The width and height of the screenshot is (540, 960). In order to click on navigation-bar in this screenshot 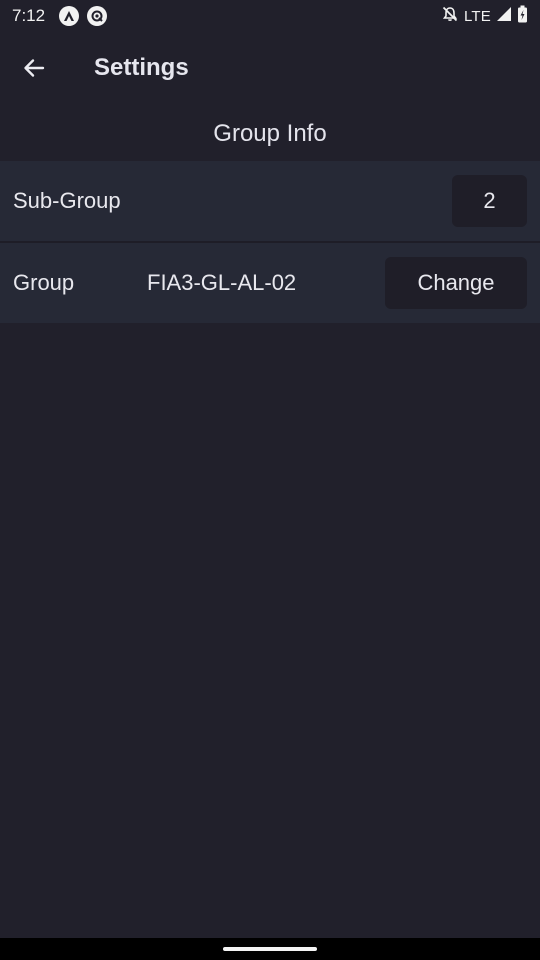, I will do `click(270, 949)`.